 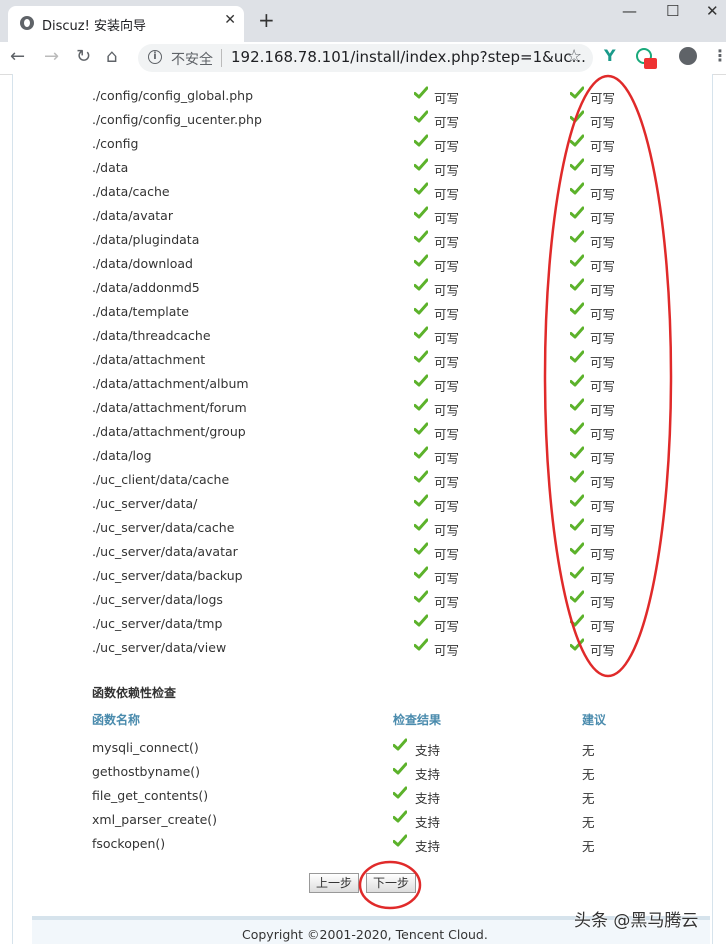 What do you see at coordinates (266, 20) in the screenshot?
I see `new-tab-icon: +` at bounding box center [266, 20].